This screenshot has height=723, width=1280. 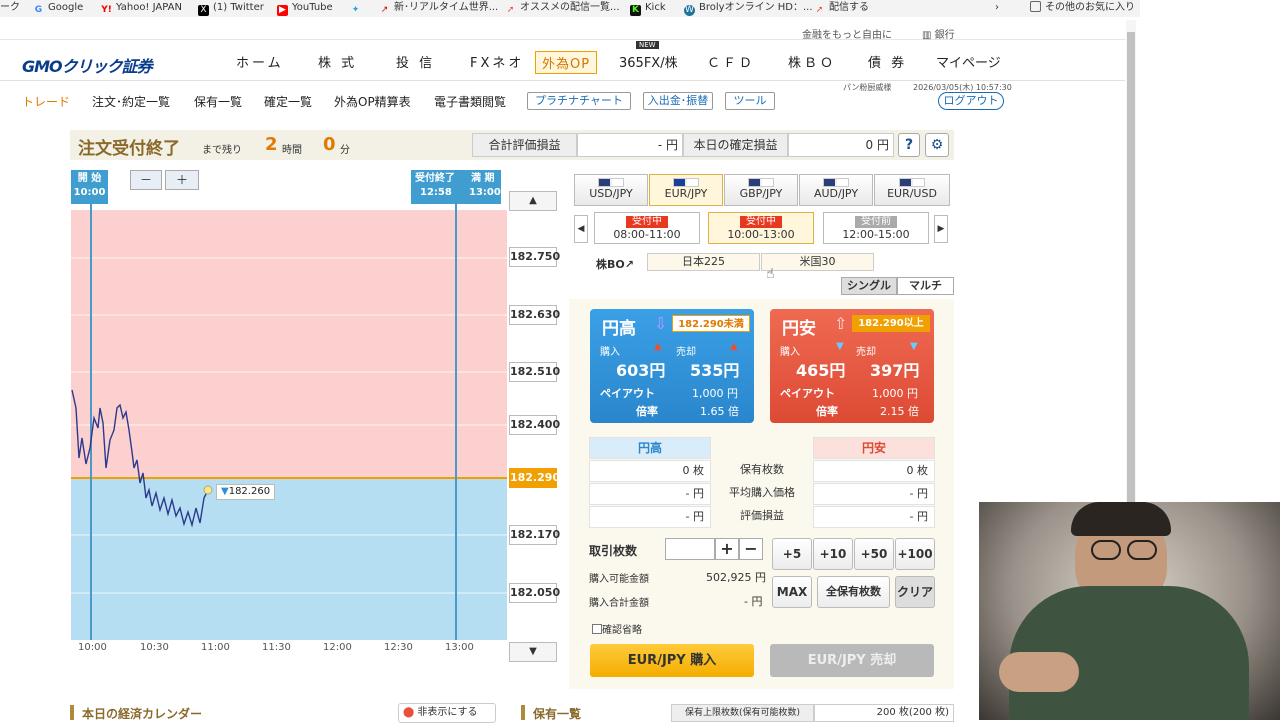 What do you see at coordinates (1082, 8) in the screenshot?
I see `bookmark-others: その他のお気に入り` at bounding box center [1082, 8].